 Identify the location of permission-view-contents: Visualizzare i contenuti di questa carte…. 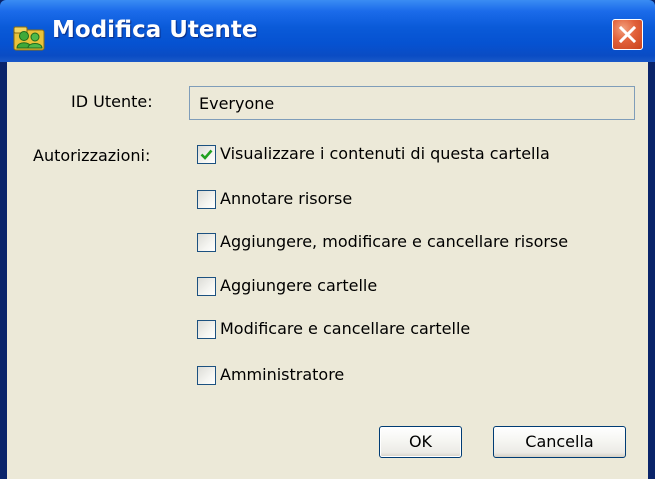
(417, 155).